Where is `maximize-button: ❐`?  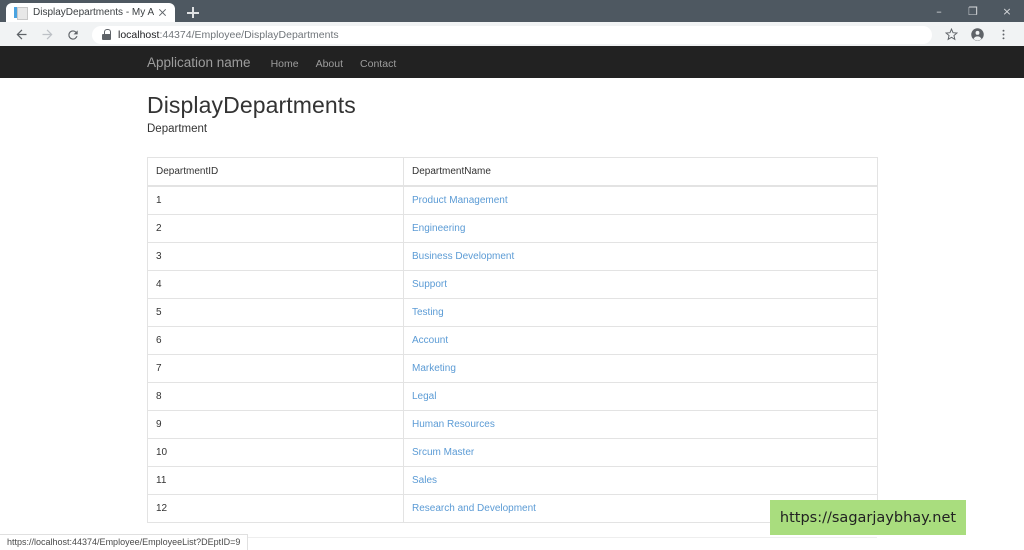 maximize-button: ❐ is located at coordinates (973, 11).